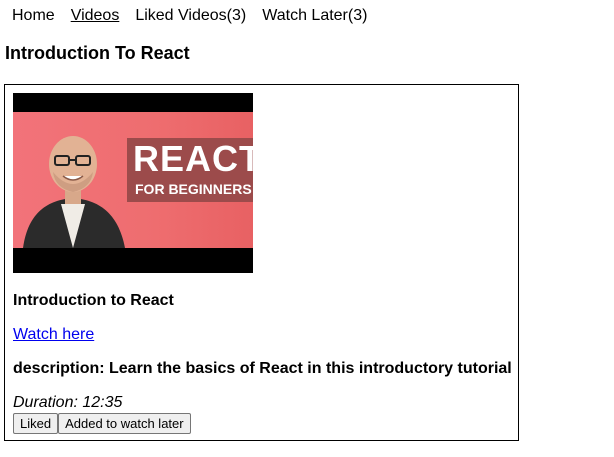 Image resolution: width=614 pixels, height=457 pixels. I want to click on watch-later-button: Added to watch later, so click(124, 423).